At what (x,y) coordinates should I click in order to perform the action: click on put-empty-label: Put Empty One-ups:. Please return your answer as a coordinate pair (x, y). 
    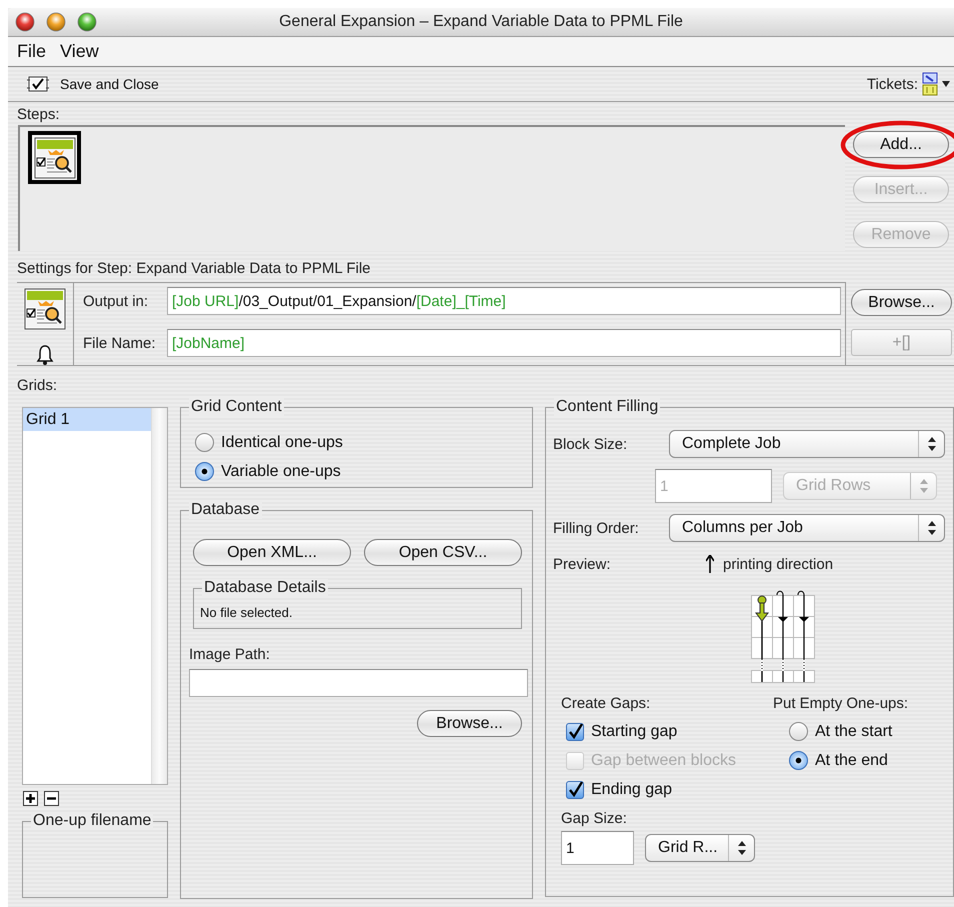
    Looking at the image, I should click on (840, 704).